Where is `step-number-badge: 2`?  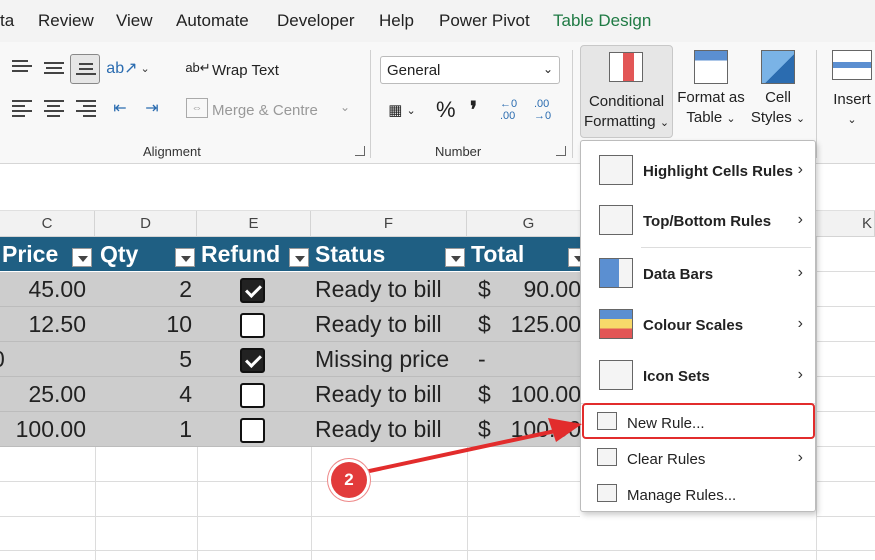 step-number-badge: 2 is located at coordinates (349, 480).